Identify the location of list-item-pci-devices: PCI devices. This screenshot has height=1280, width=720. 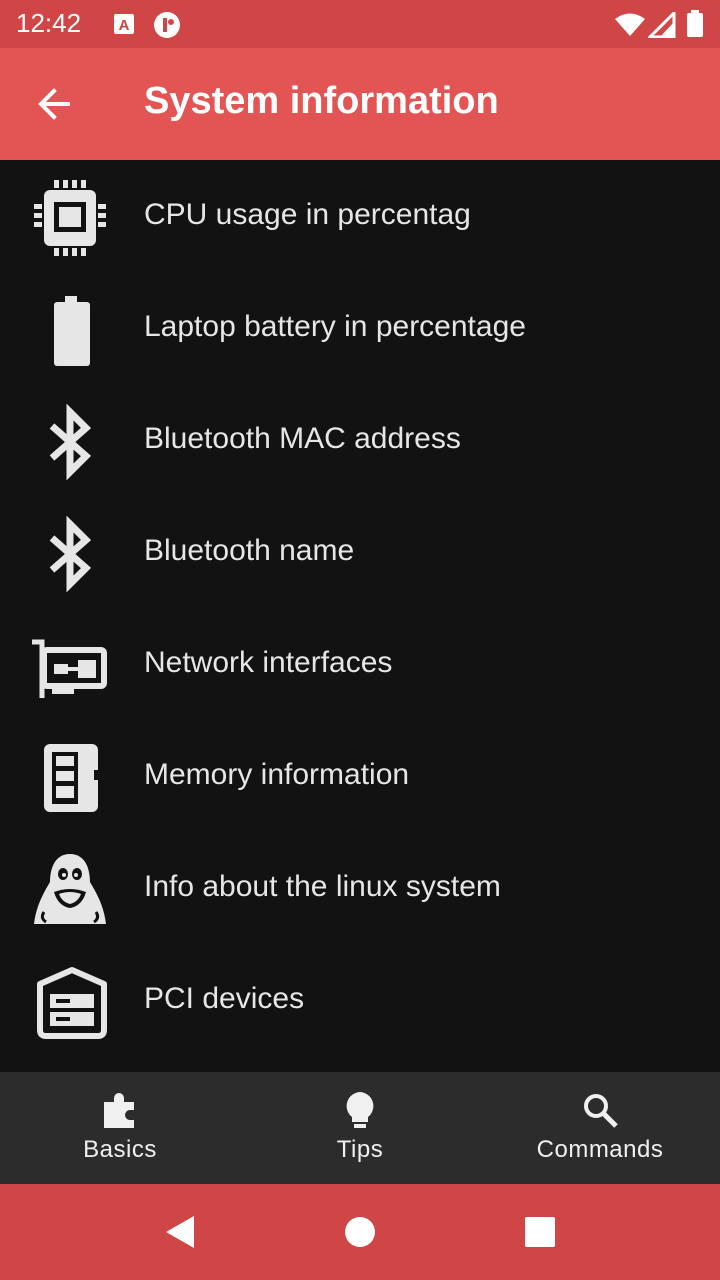
(360, 1000).